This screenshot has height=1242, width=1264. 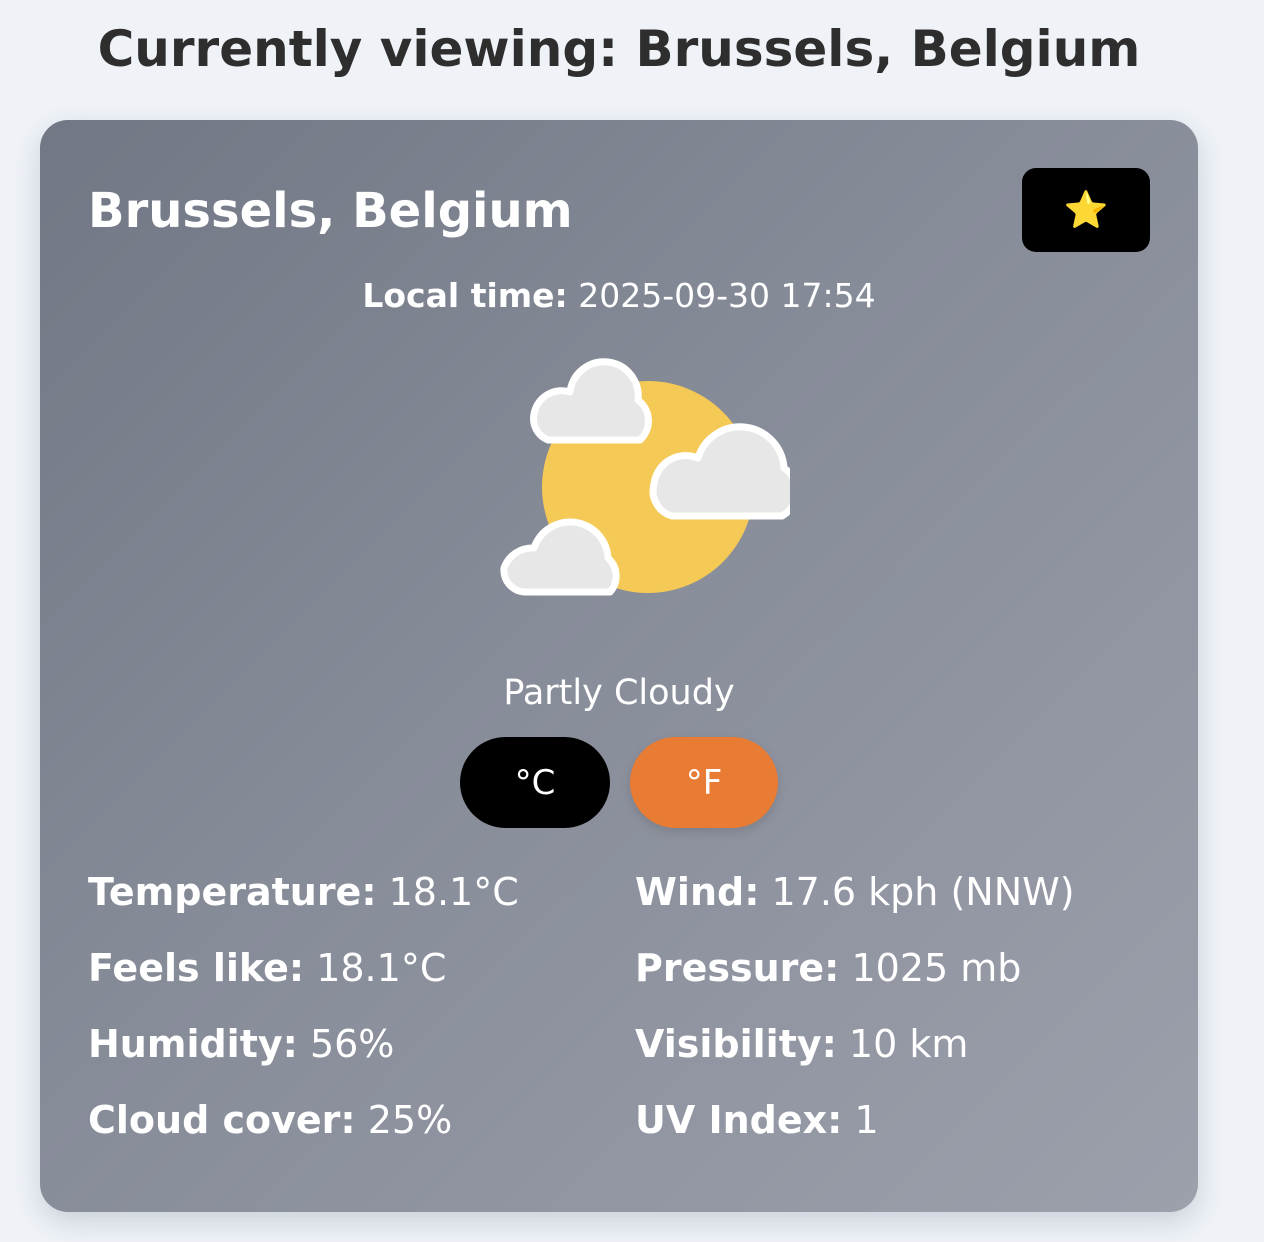 I want to click on cloud-top, so click(x=591, y=401).